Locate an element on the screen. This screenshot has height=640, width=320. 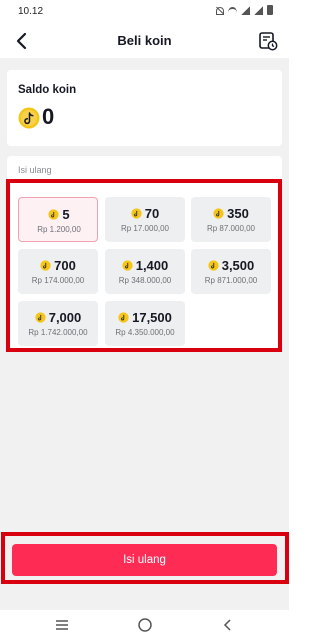
system-nav-bar is located at coordinates (144, 625).